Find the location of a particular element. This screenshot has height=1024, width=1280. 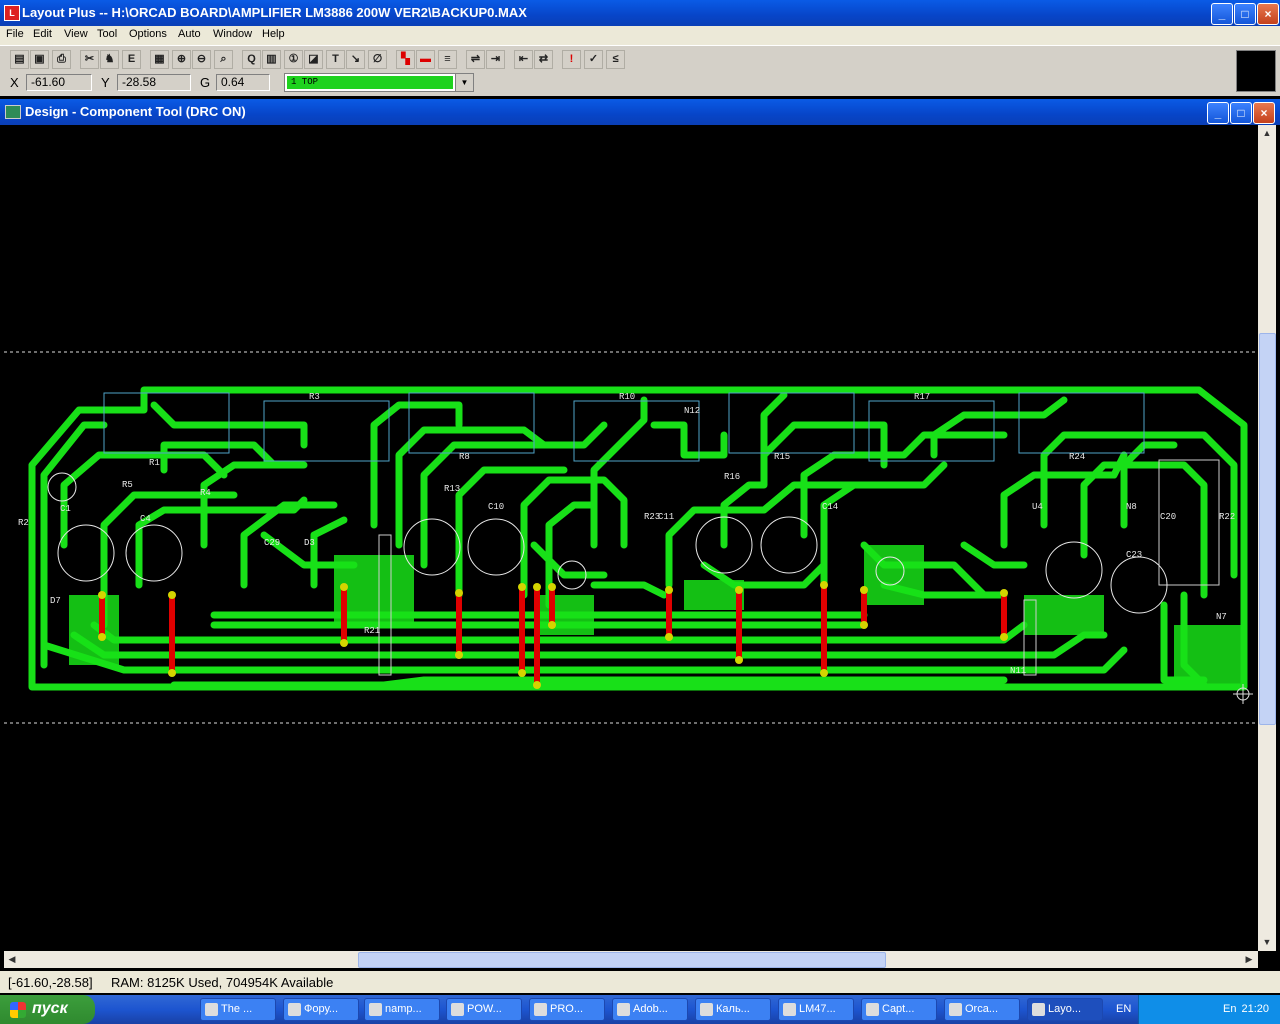

obstacle-icon: ◪ is located at coordinates (313, 59).